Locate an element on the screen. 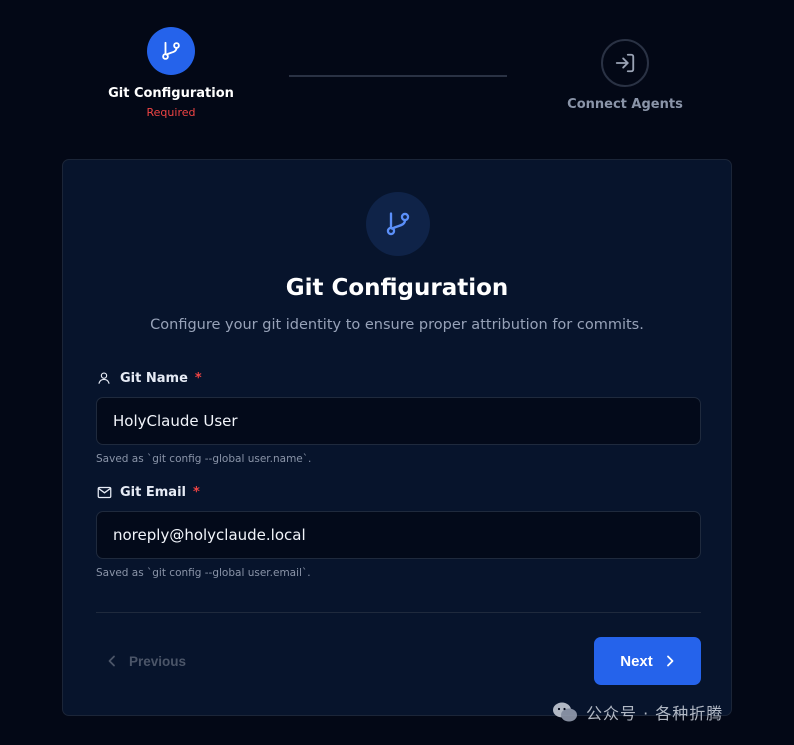 The height and width of the screenshot is (745, 794). watermark: 公众号 · 各种折腾 is located at coordinates (637, 712).